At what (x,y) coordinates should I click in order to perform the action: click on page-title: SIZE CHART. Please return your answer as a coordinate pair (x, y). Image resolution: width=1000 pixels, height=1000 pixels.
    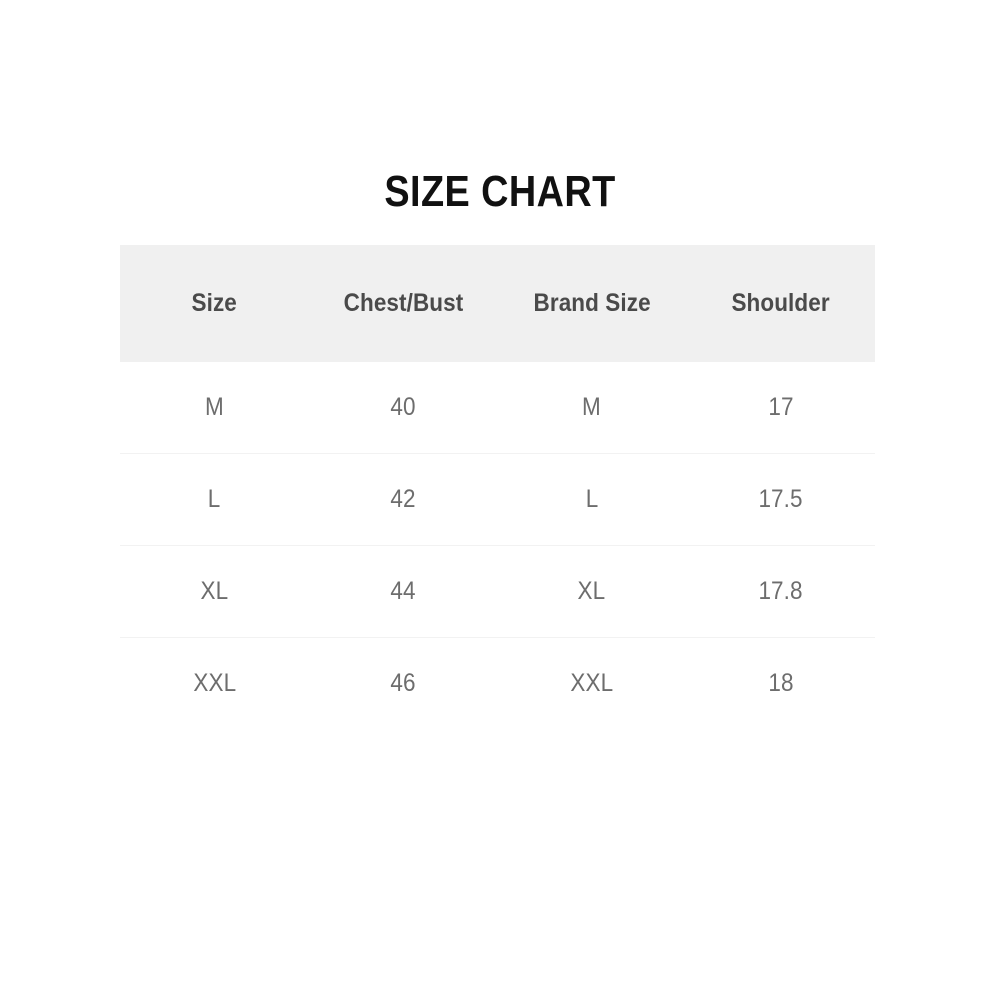
    Looking at the image, I should click on (500, 191).